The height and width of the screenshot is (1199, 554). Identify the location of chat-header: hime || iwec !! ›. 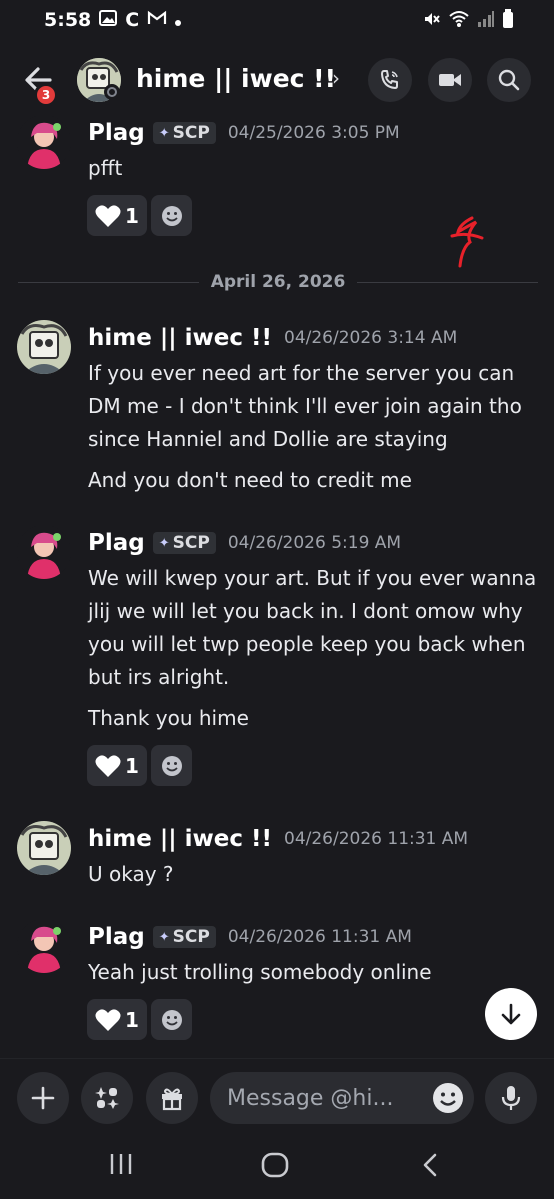
(277, 81).